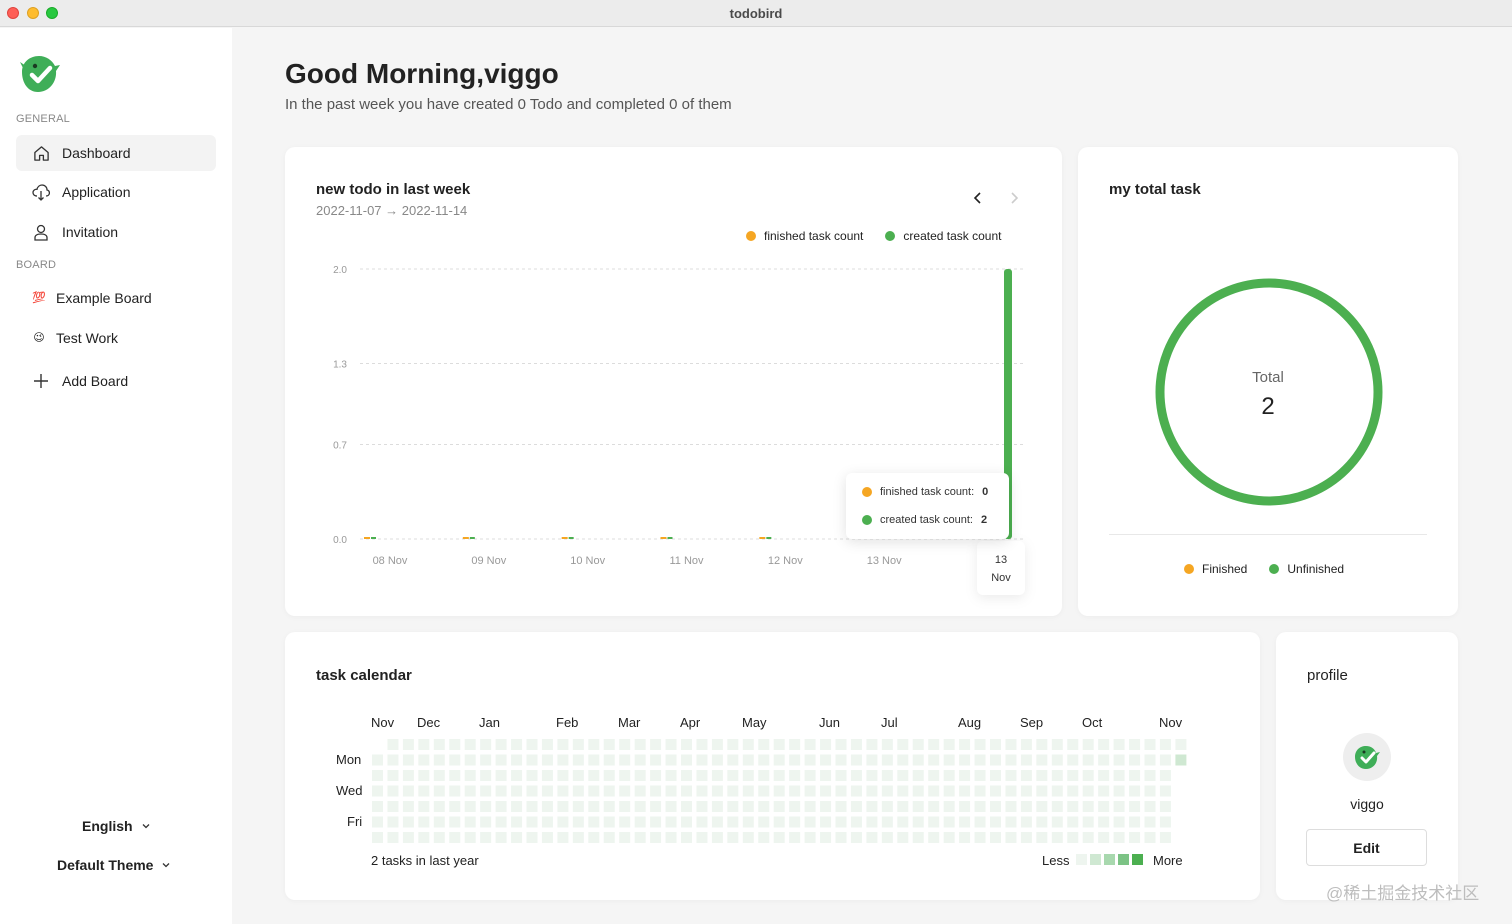 The width and height of the screenshot is (1512, 924). I want to click on theme-select: Default Theme, so click(114, 865).